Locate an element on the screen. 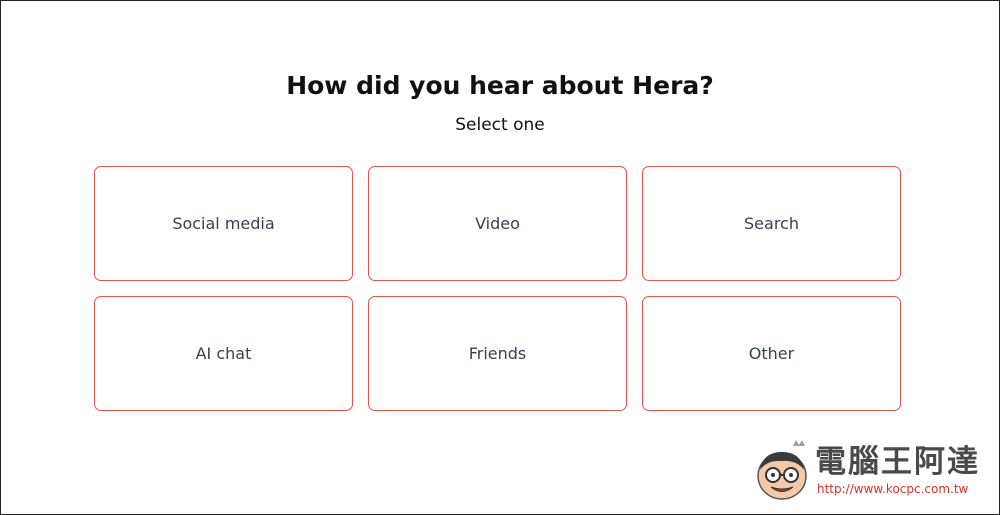 This screenshot has height=515, width=1000. option-ai-chat: AI chat is located at coordinates (223, 353).